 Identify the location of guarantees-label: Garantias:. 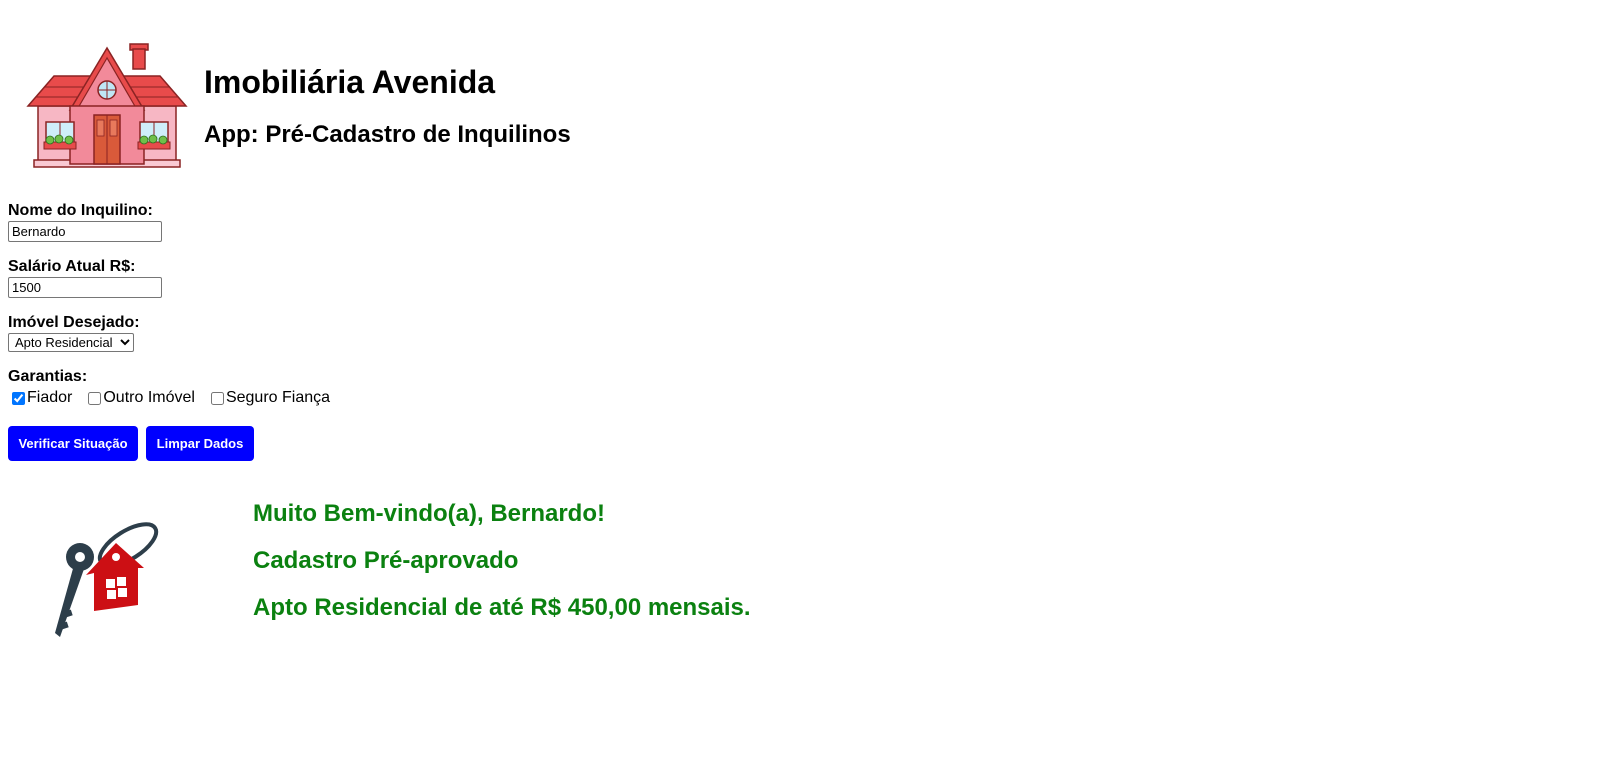
(48, 376).